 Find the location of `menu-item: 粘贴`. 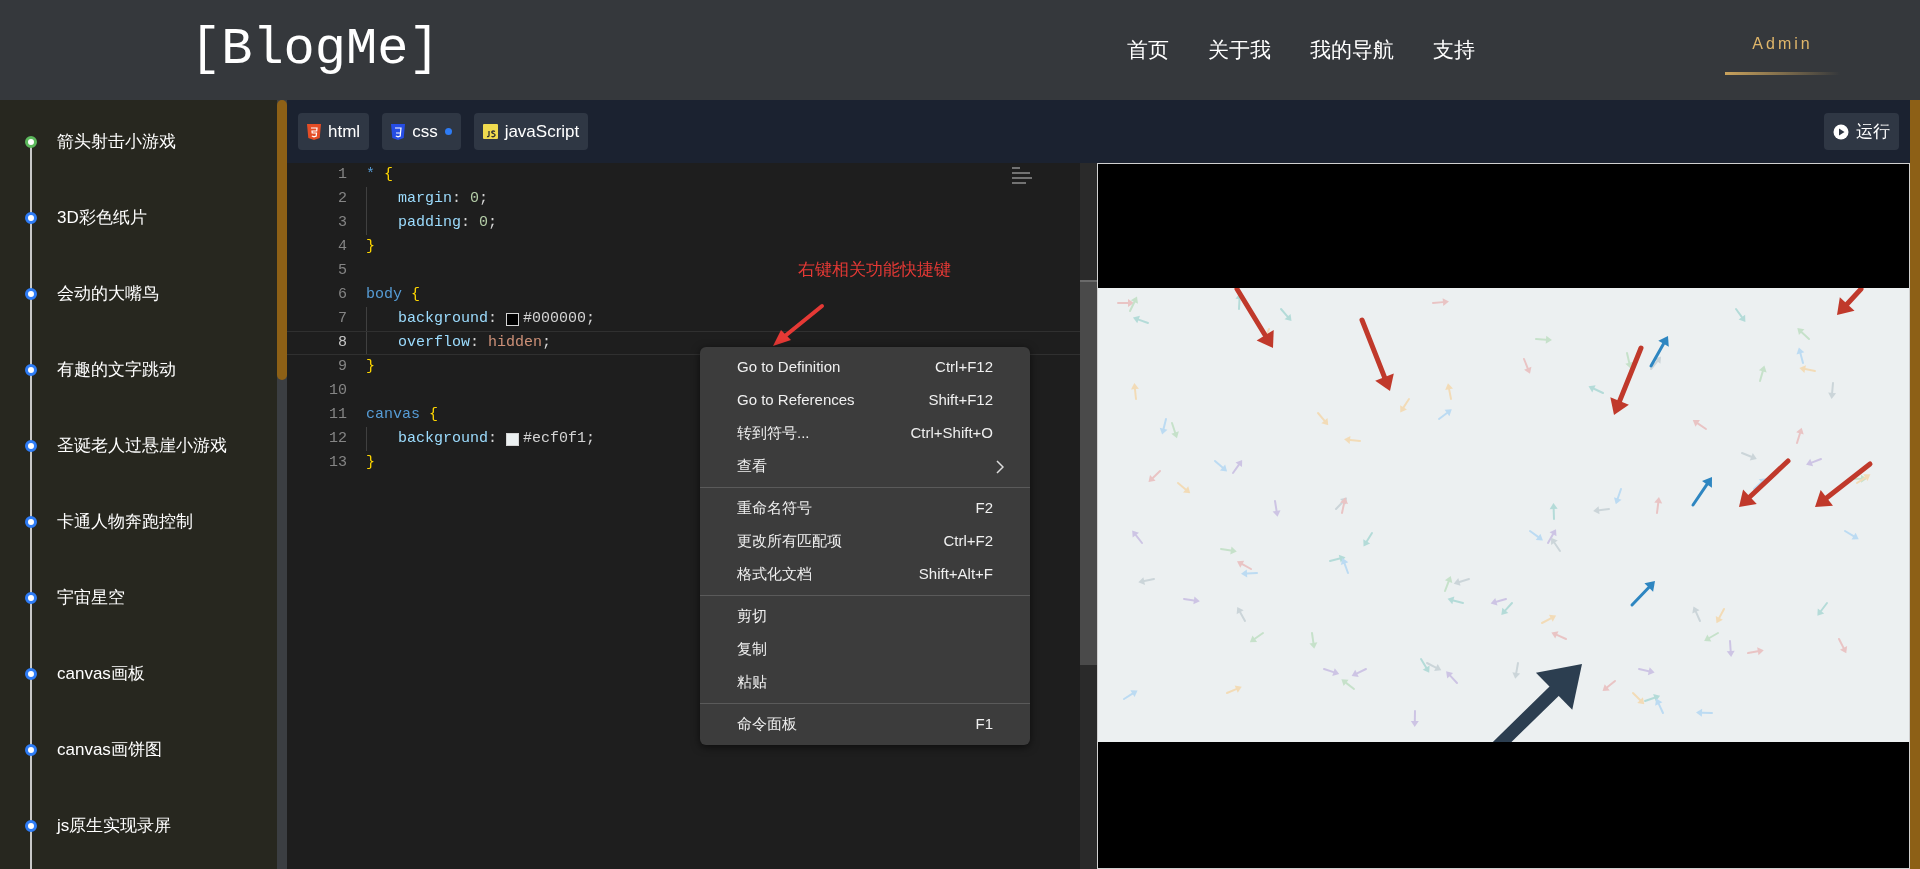

menu-item: 粘贴 is located at coordinates (865, 682).